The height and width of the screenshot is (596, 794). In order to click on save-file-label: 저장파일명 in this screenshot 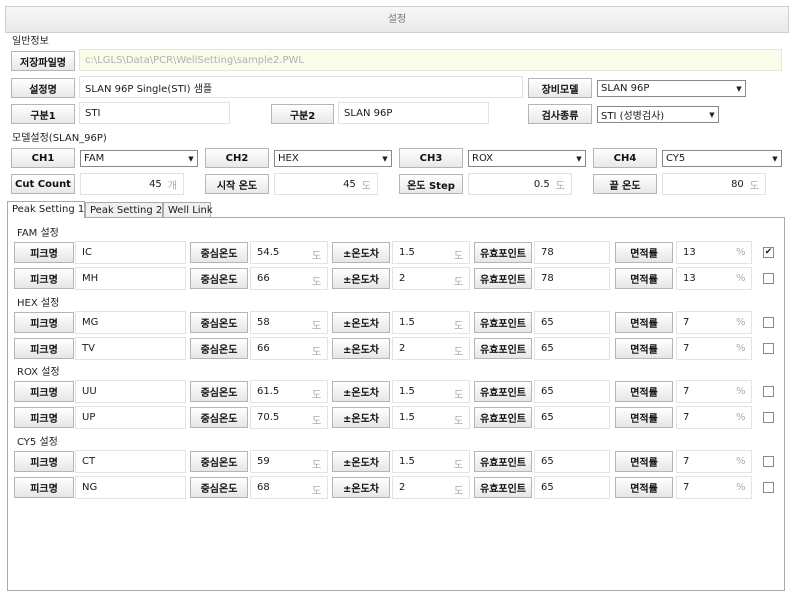, I will do `click(43, 61)`.